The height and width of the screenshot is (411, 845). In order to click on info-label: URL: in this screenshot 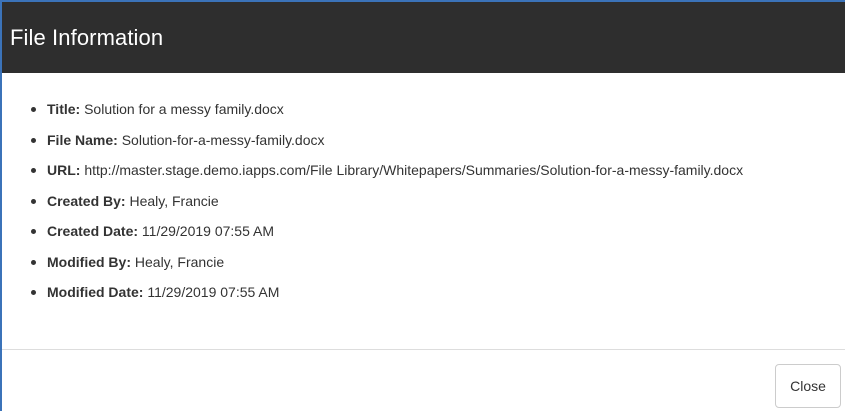, I will do `click(66, 170)`.